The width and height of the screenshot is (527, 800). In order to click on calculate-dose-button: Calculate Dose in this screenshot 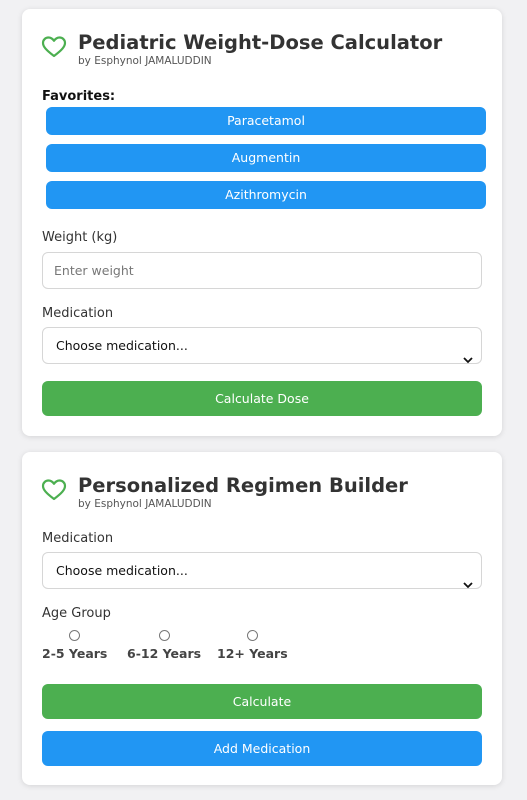, I will do `click(262, 398)`.